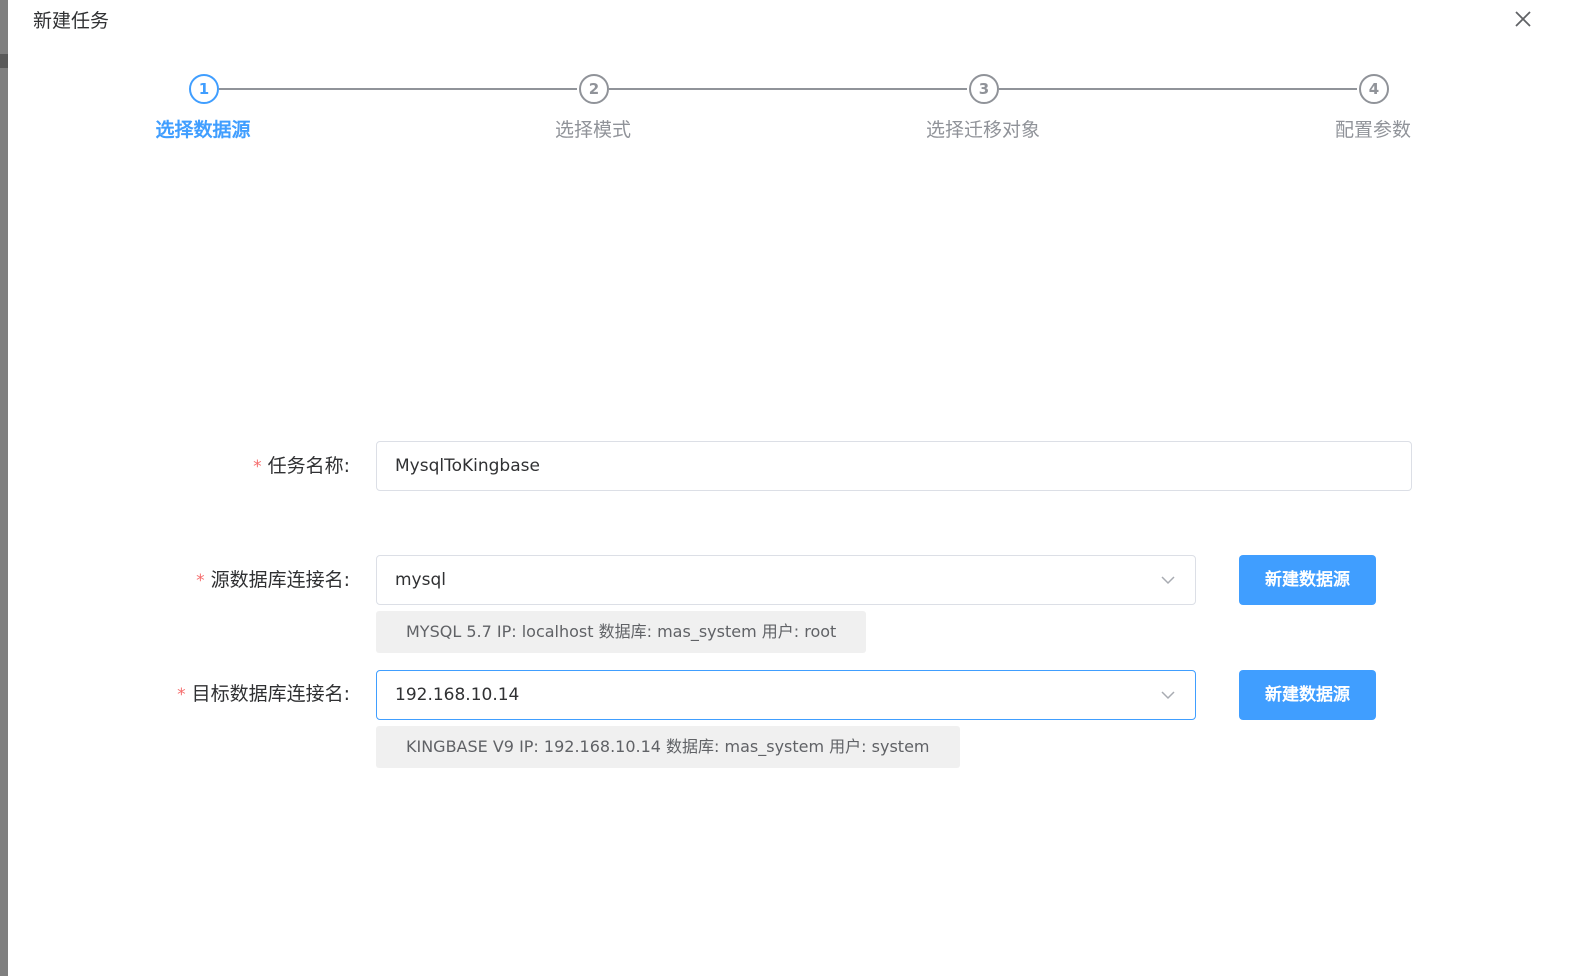  I want to click on task-name-label-text: 任务名称:, so click(308, 466).